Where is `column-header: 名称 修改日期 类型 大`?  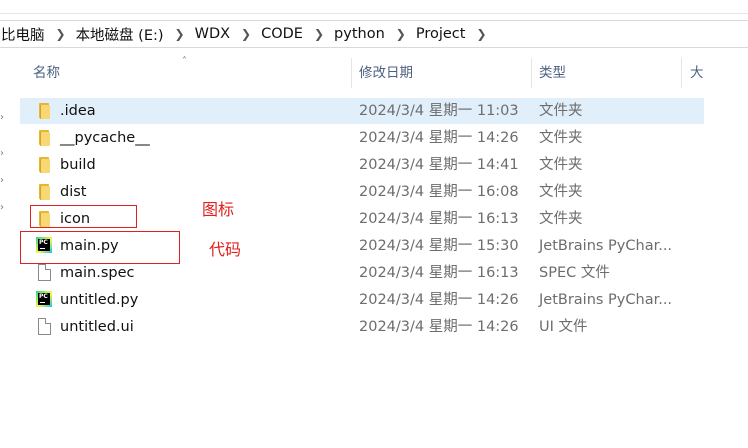
column-header: 名称 修改日期 类型 大 is located at coordinates (384, 73).